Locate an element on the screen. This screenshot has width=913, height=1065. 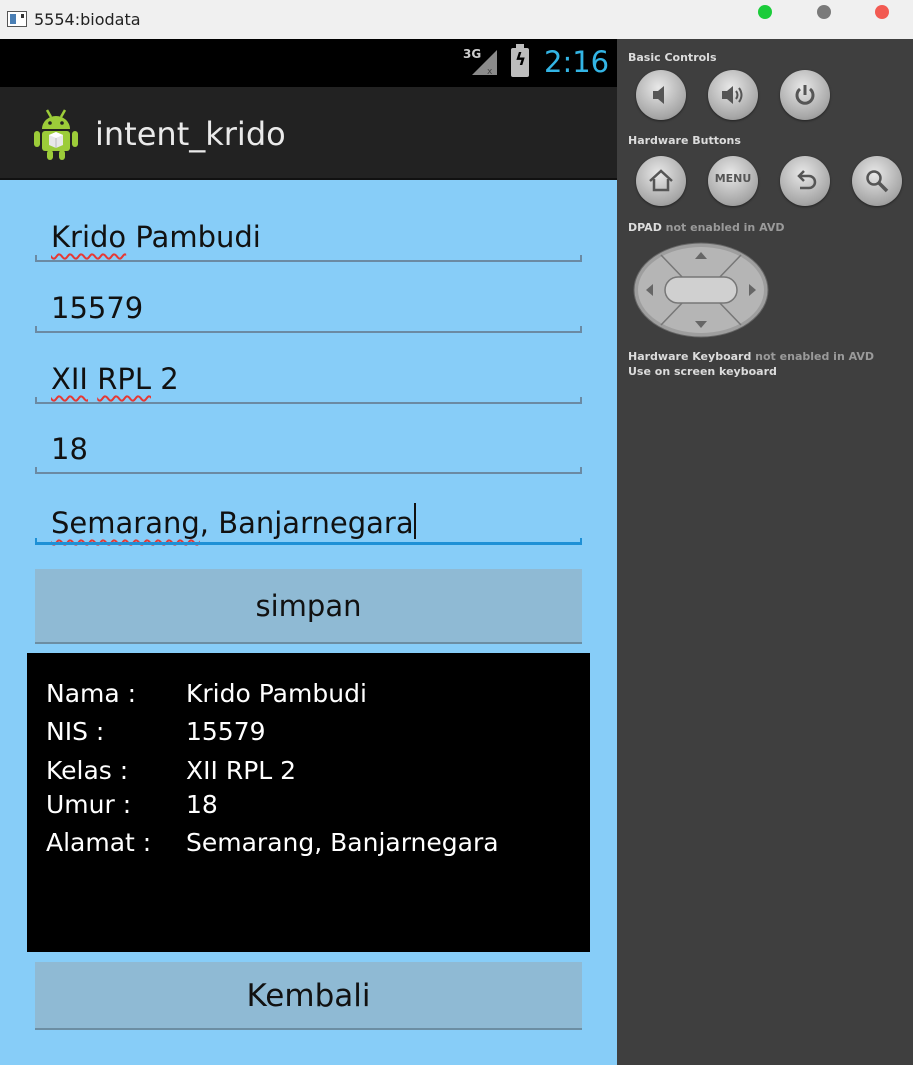
output-label: Kelas : is located at coordinates (87, 770).